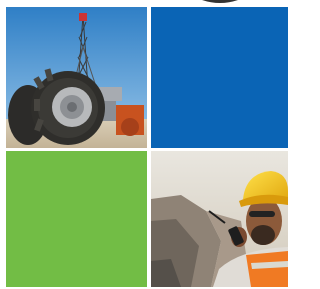 This screenshot has width=320, height=289. What do you see at coordinates (220, 2) in the screenshot?
I see `top-edge-decoration` at bounding box center [220, 2].